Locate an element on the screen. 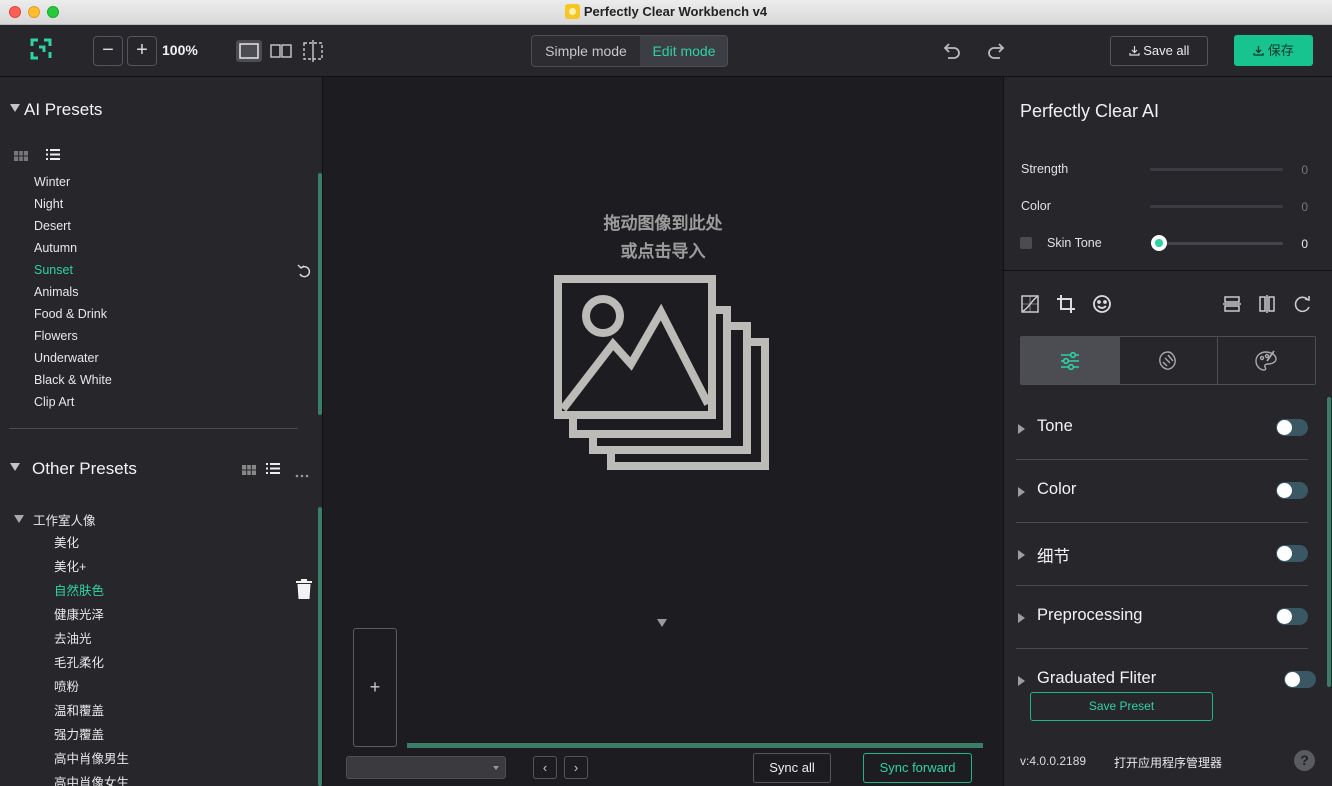  group-preset-item: 去油光 is located at coordinates (73, 637).